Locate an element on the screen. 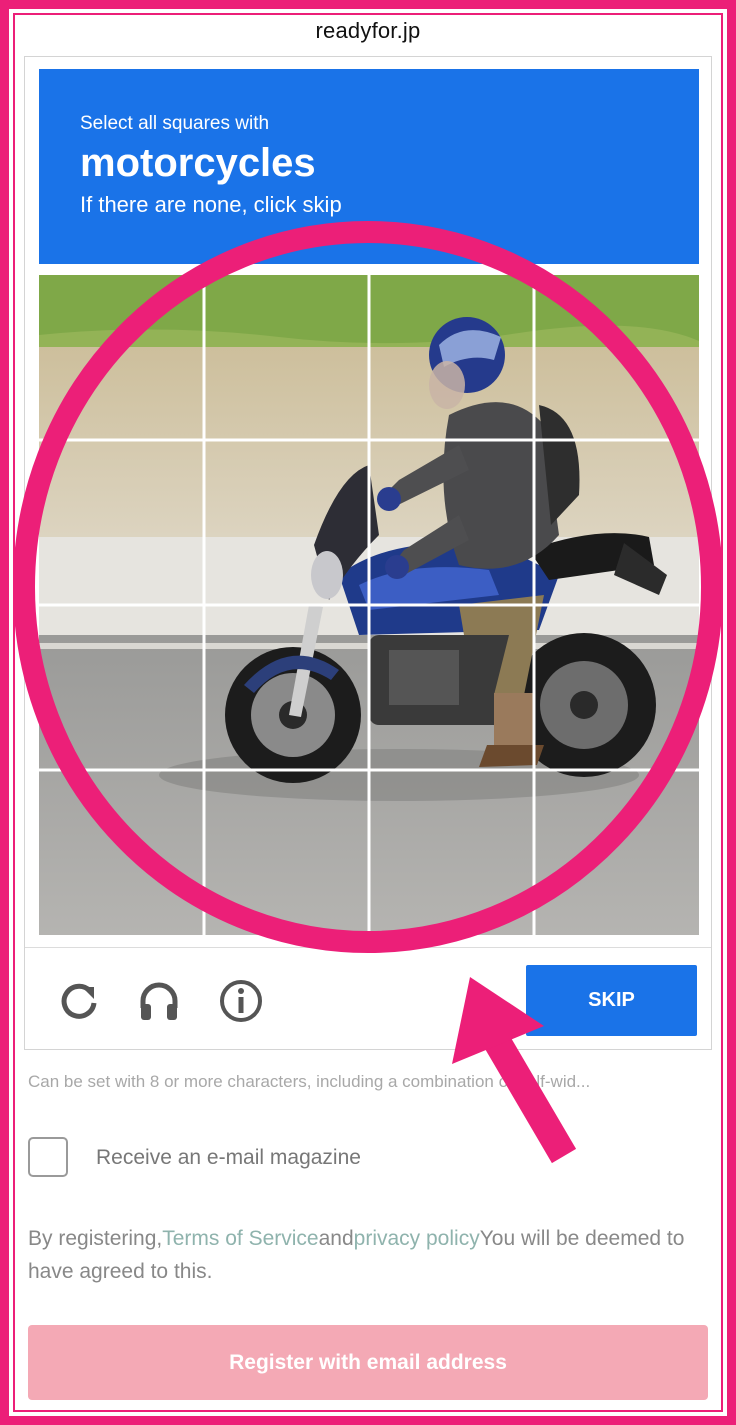 The width and height of the screenshot is (736, 1425). skip-button: SKIP is located at coordinates (611, 1000).